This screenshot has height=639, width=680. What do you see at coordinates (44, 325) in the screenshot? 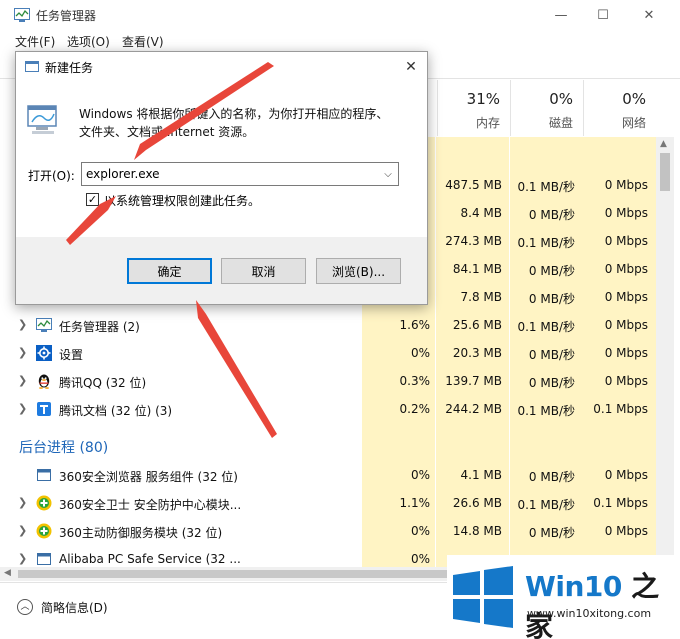
I see `taskmgr-icon` at bounding box center [44, 325].